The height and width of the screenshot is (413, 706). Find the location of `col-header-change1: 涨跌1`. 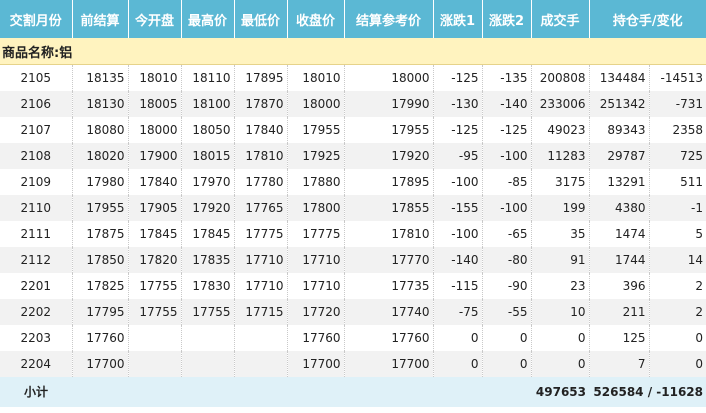

col-header-change1: 涨跌1 is located at coordinates (458, 19).